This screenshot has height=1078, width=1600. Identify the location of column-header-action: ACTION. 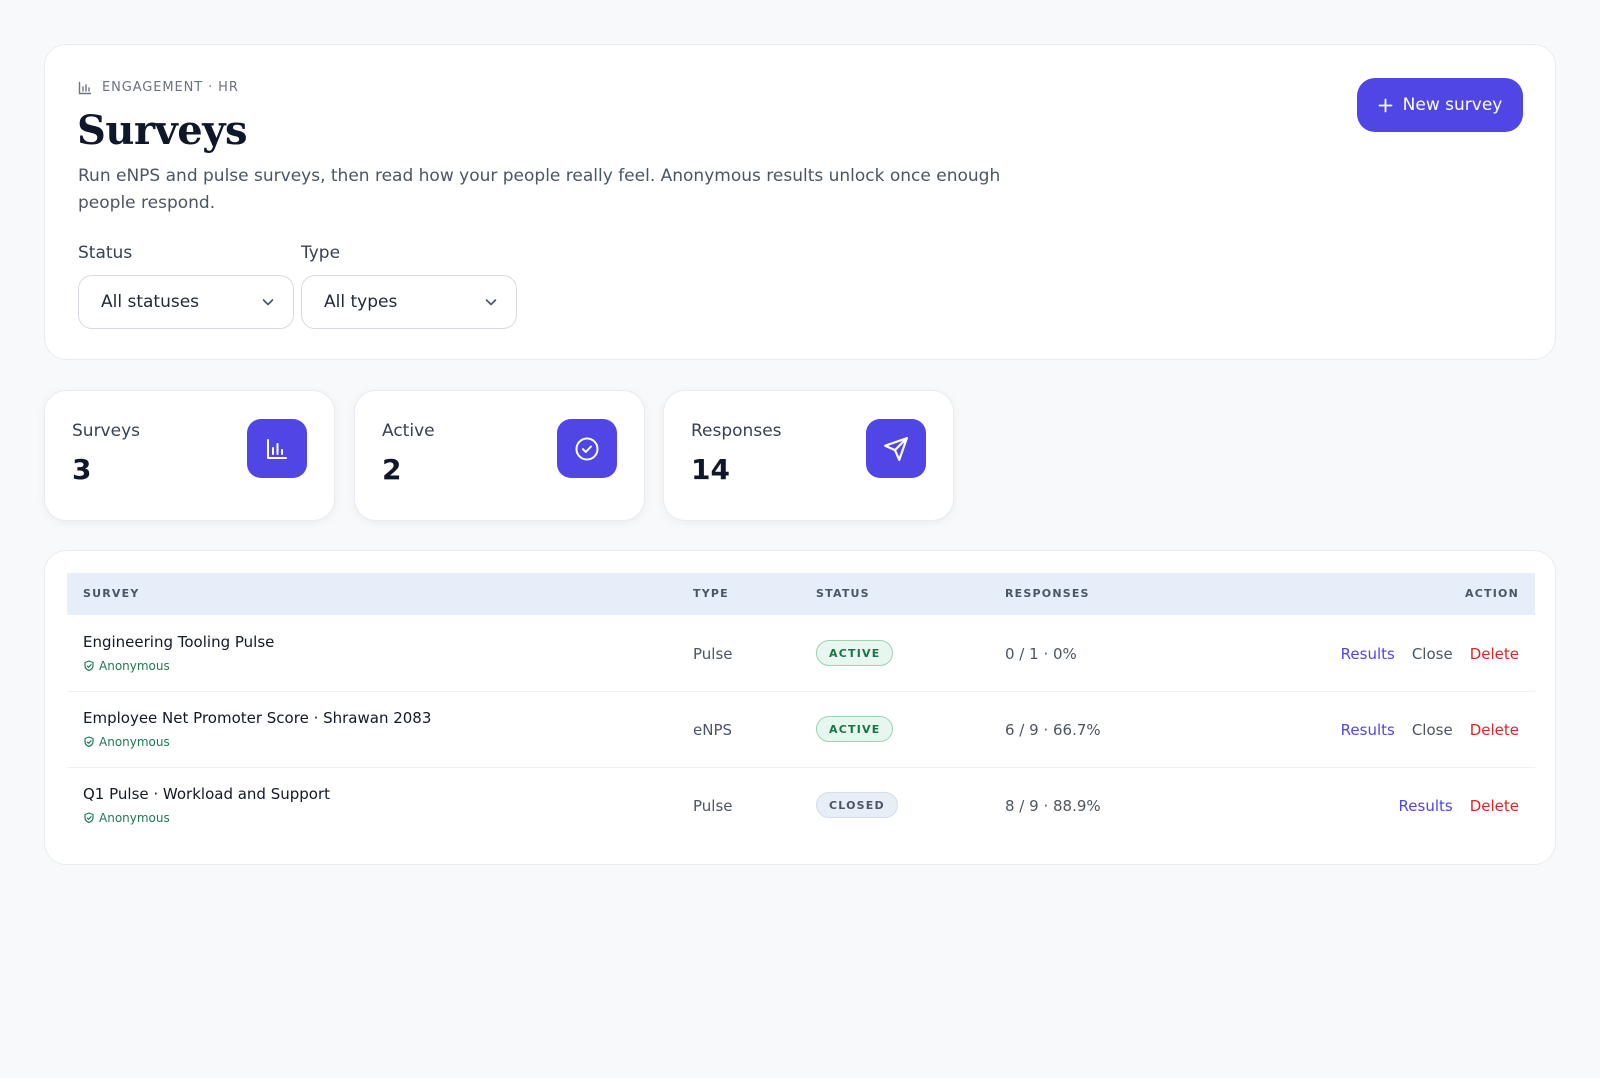
(1492, 593).